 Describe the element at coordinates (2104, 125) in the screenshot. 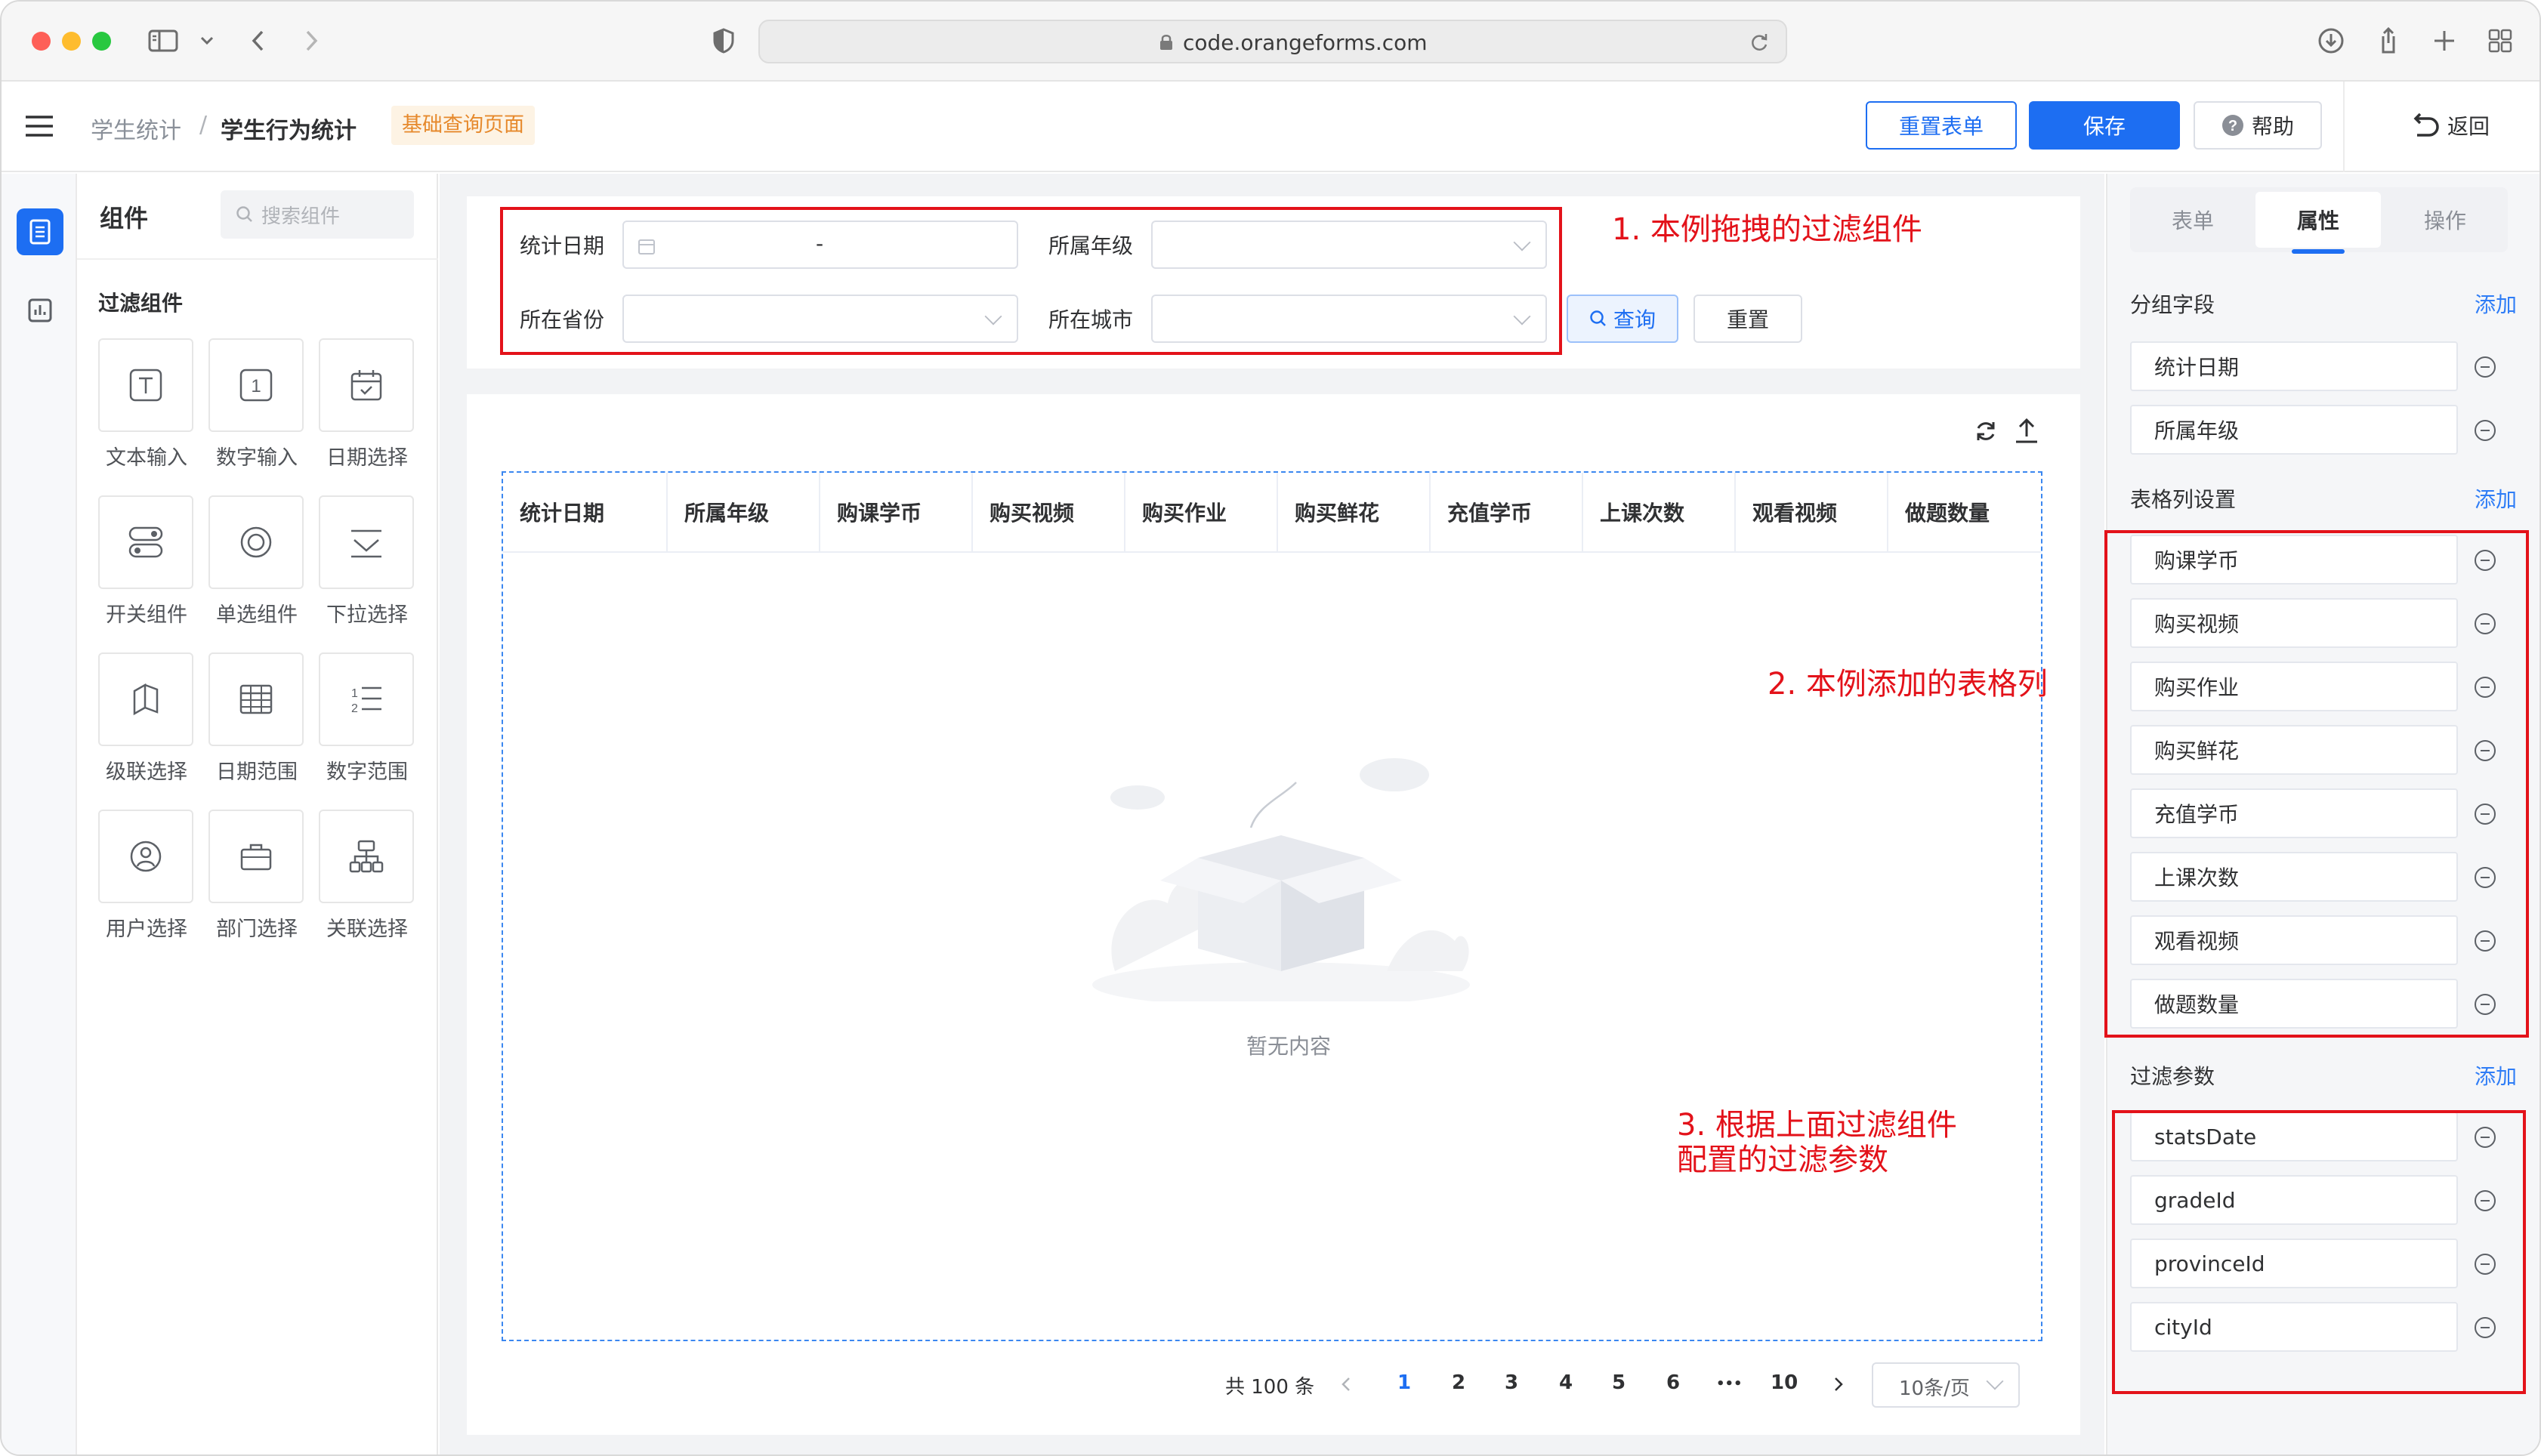

I see `save-button: 保存` at that location.